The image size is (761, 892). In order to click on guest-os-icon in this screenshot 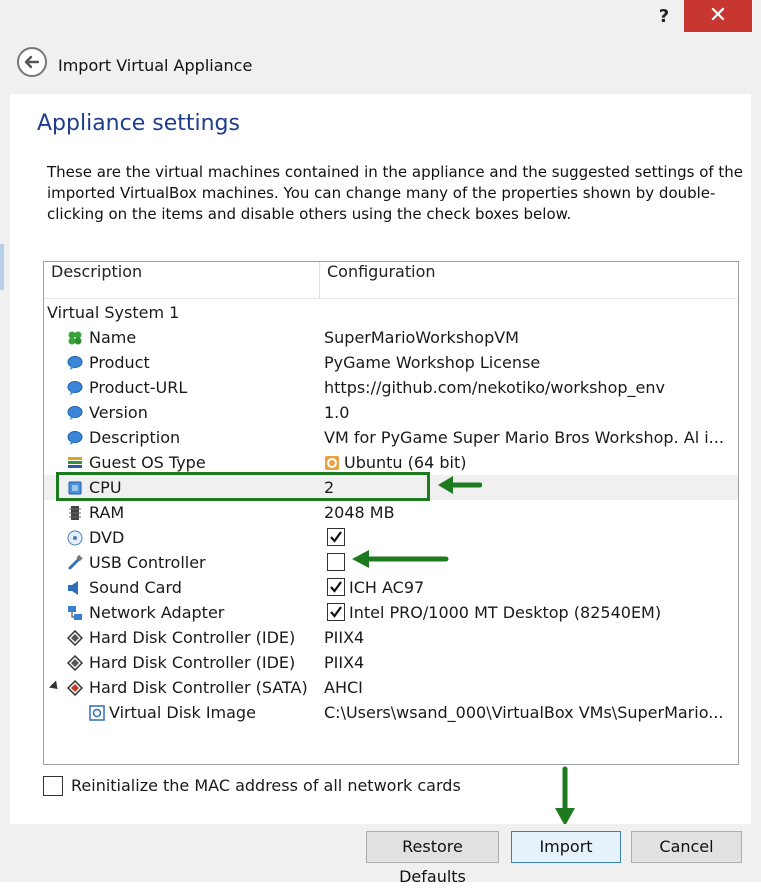, I will do `click(75, 462)`.